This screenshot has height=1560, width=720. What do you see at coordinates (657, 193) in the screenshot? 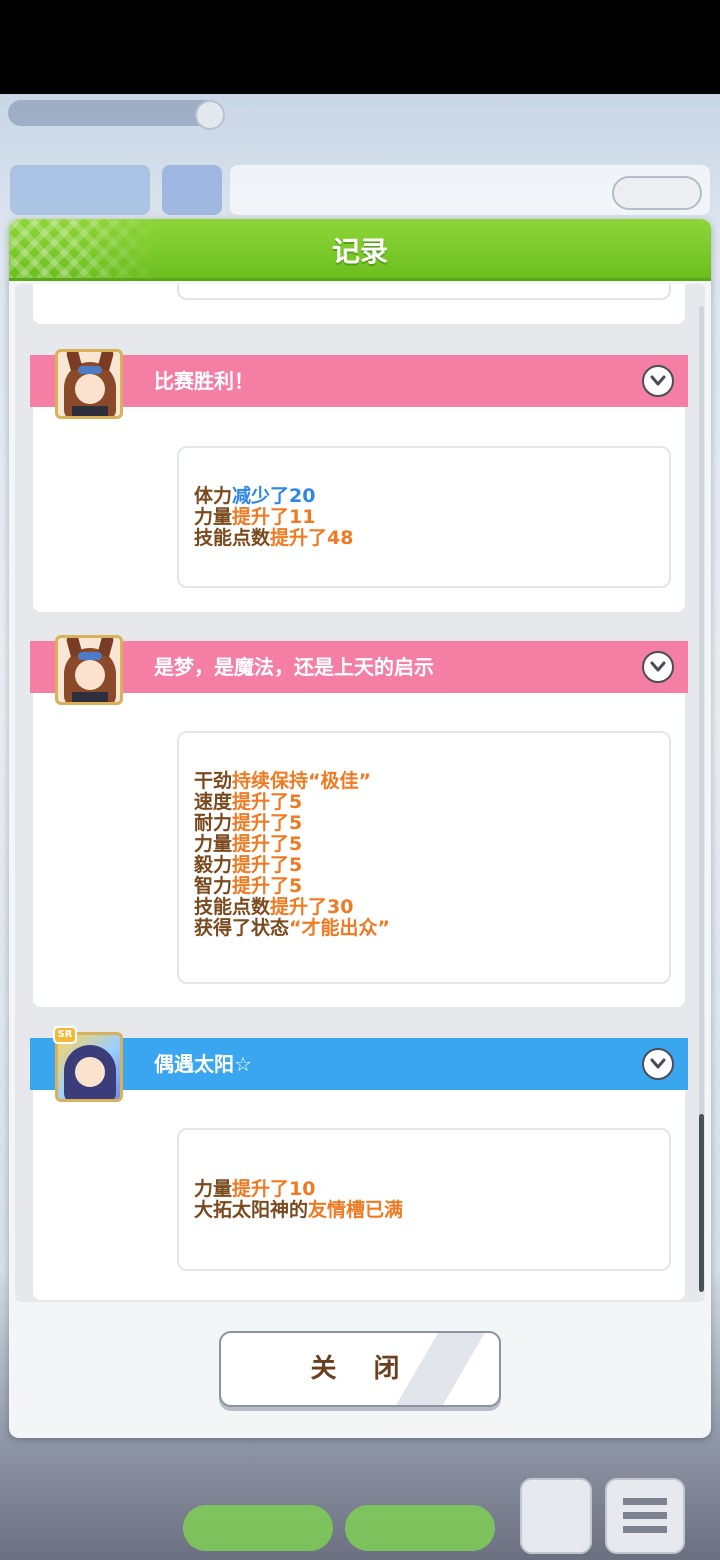
I see `background-button` at bounding box center [657, 193].